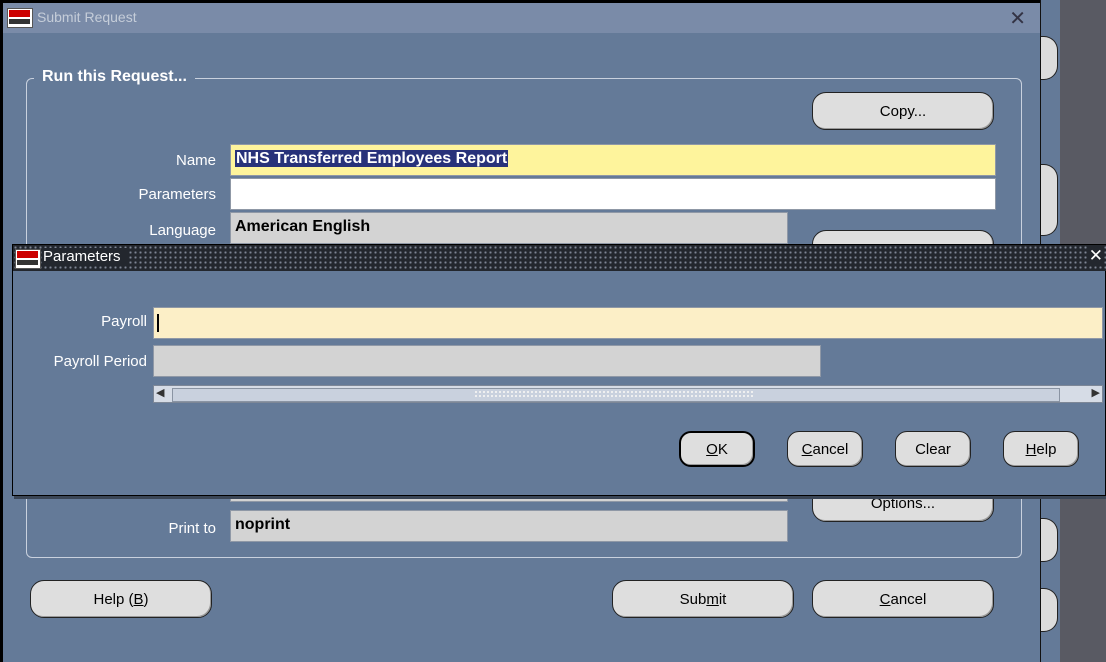 The width and height of the screenshot is (1106, 662). I want to click on submit-button-key: m, so click(712, 599).